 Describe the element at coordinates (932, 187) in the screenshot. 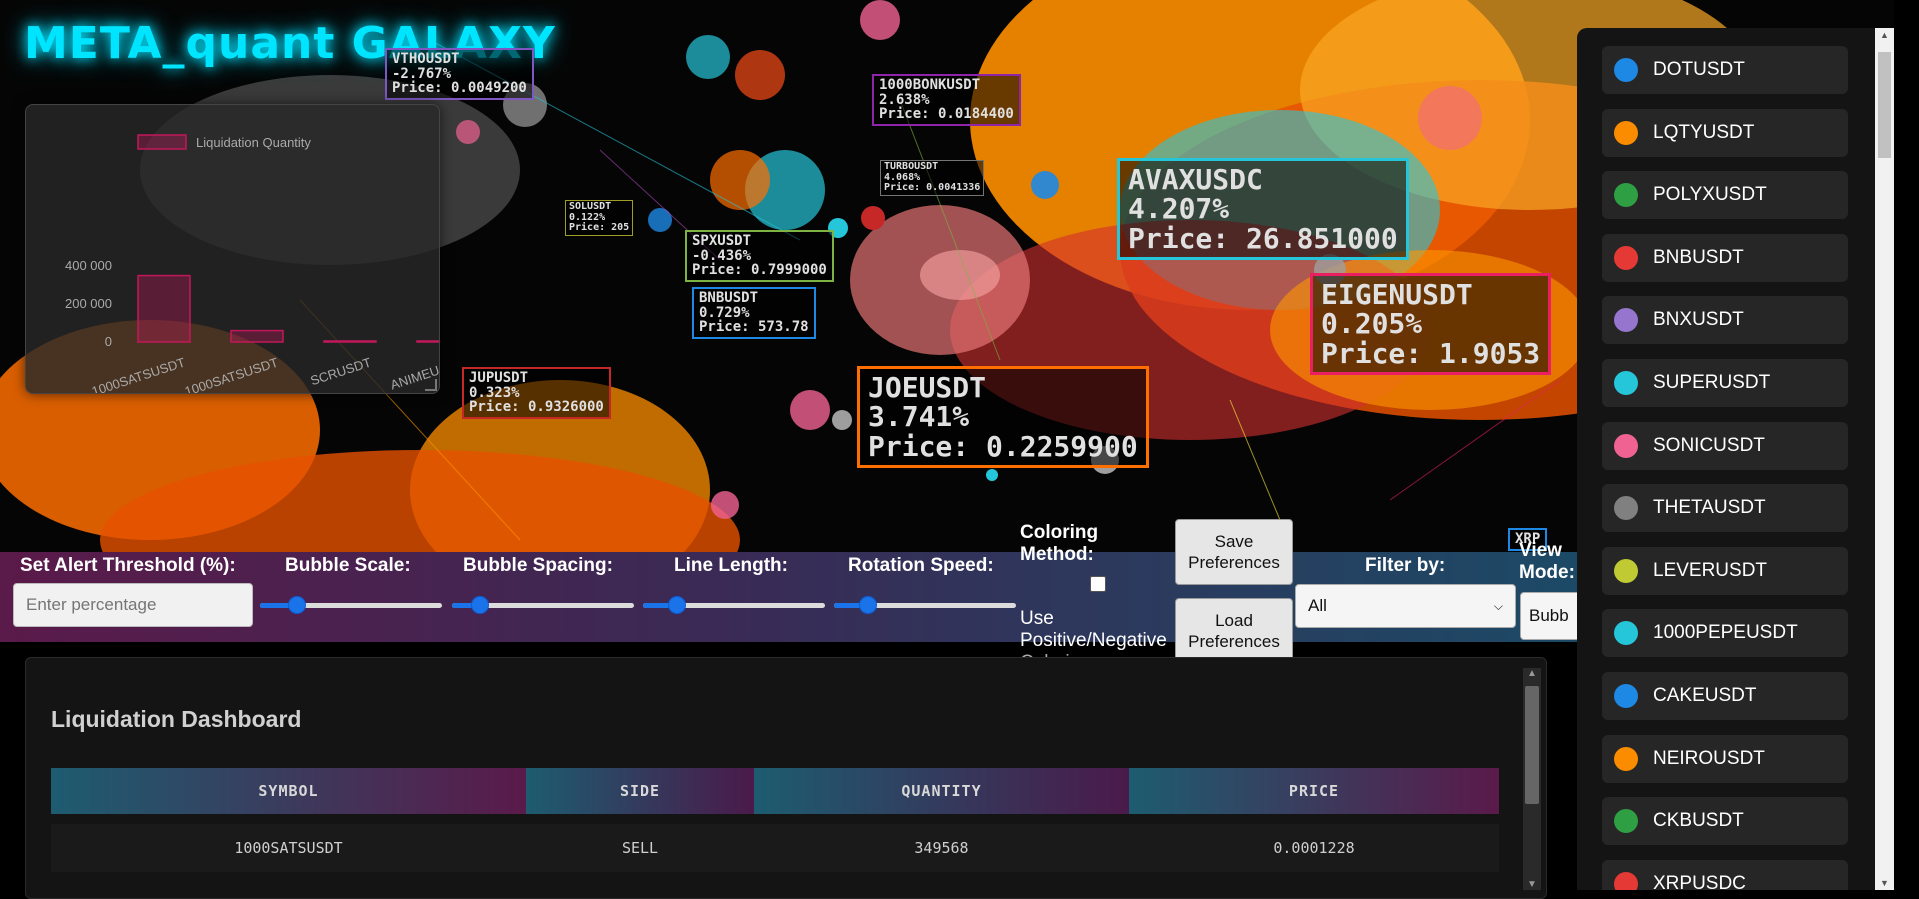

I see `bubble-label-price: Price: 0.0041336` at that location.